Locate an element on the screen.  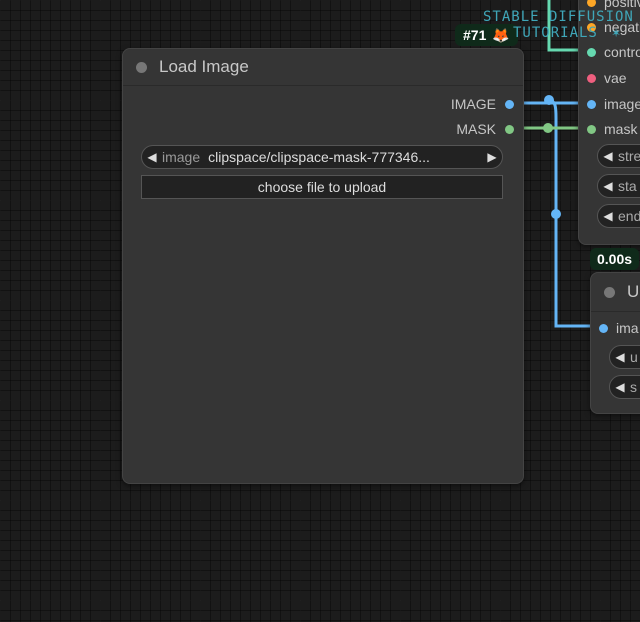
strength-widget: ◀ stre is located at coordinates (618, 156).